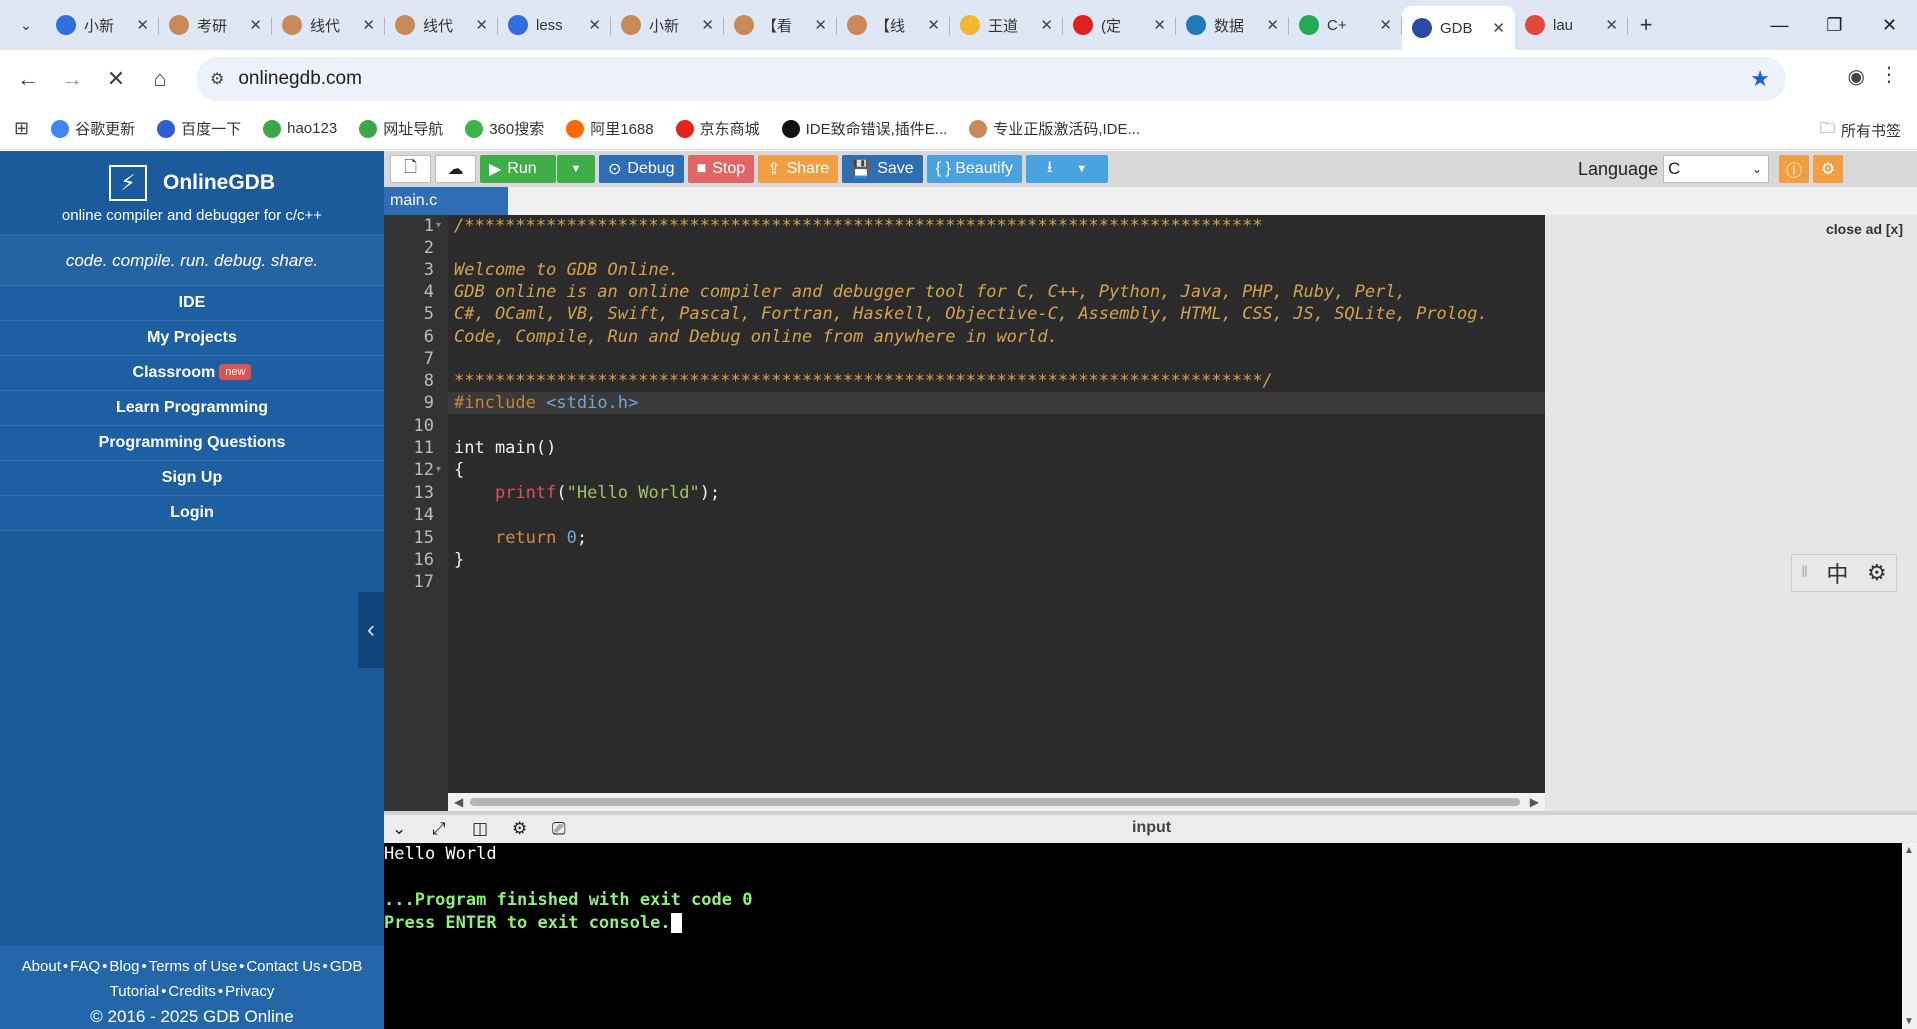  What do you see at coordinates (217, 79) in the screenshot?
I see `site-info-icon: ⚙` at bounding box center [217, 79].